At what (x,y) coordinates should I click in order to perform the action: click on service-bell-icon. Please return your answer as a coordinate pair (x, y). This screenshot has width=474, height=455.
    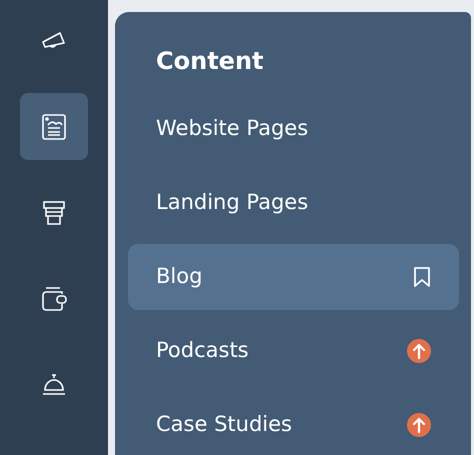
    Looking at the image, I should click on (54, 384).